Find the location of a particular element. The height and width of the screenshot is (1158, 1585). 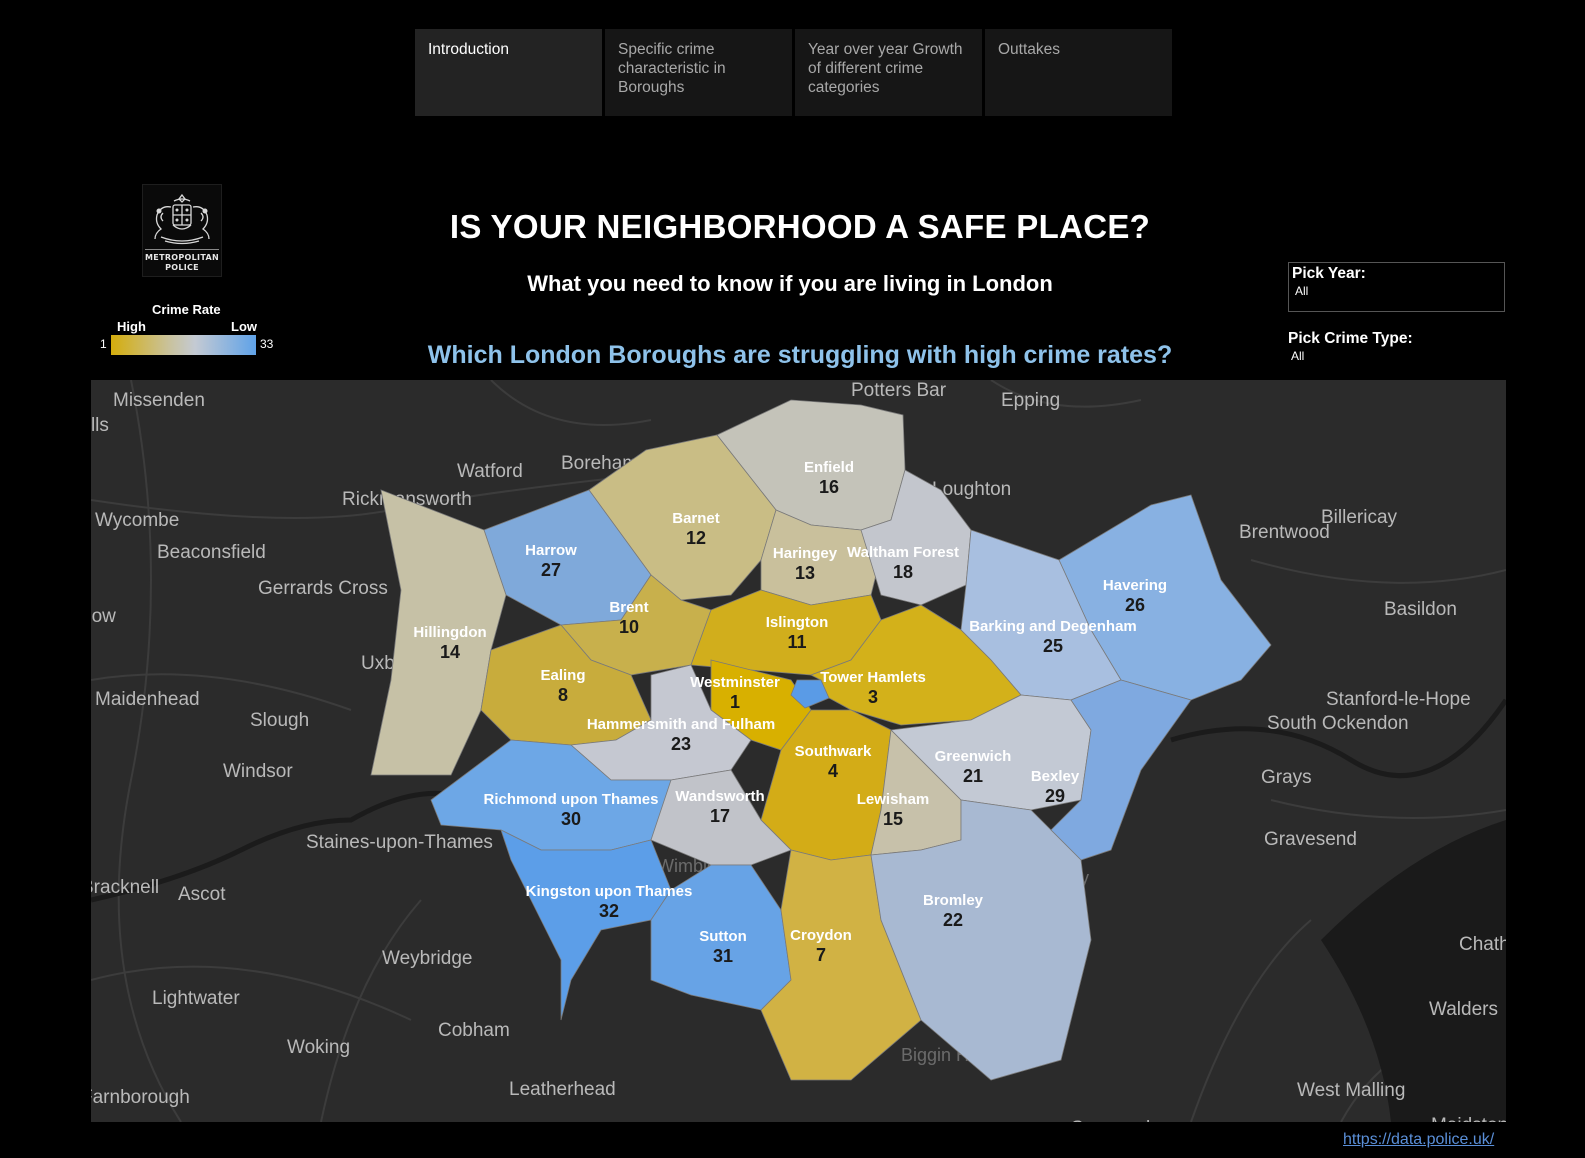

place-label-potters-bar: Potters Bar is located at coordinates (899, 390).